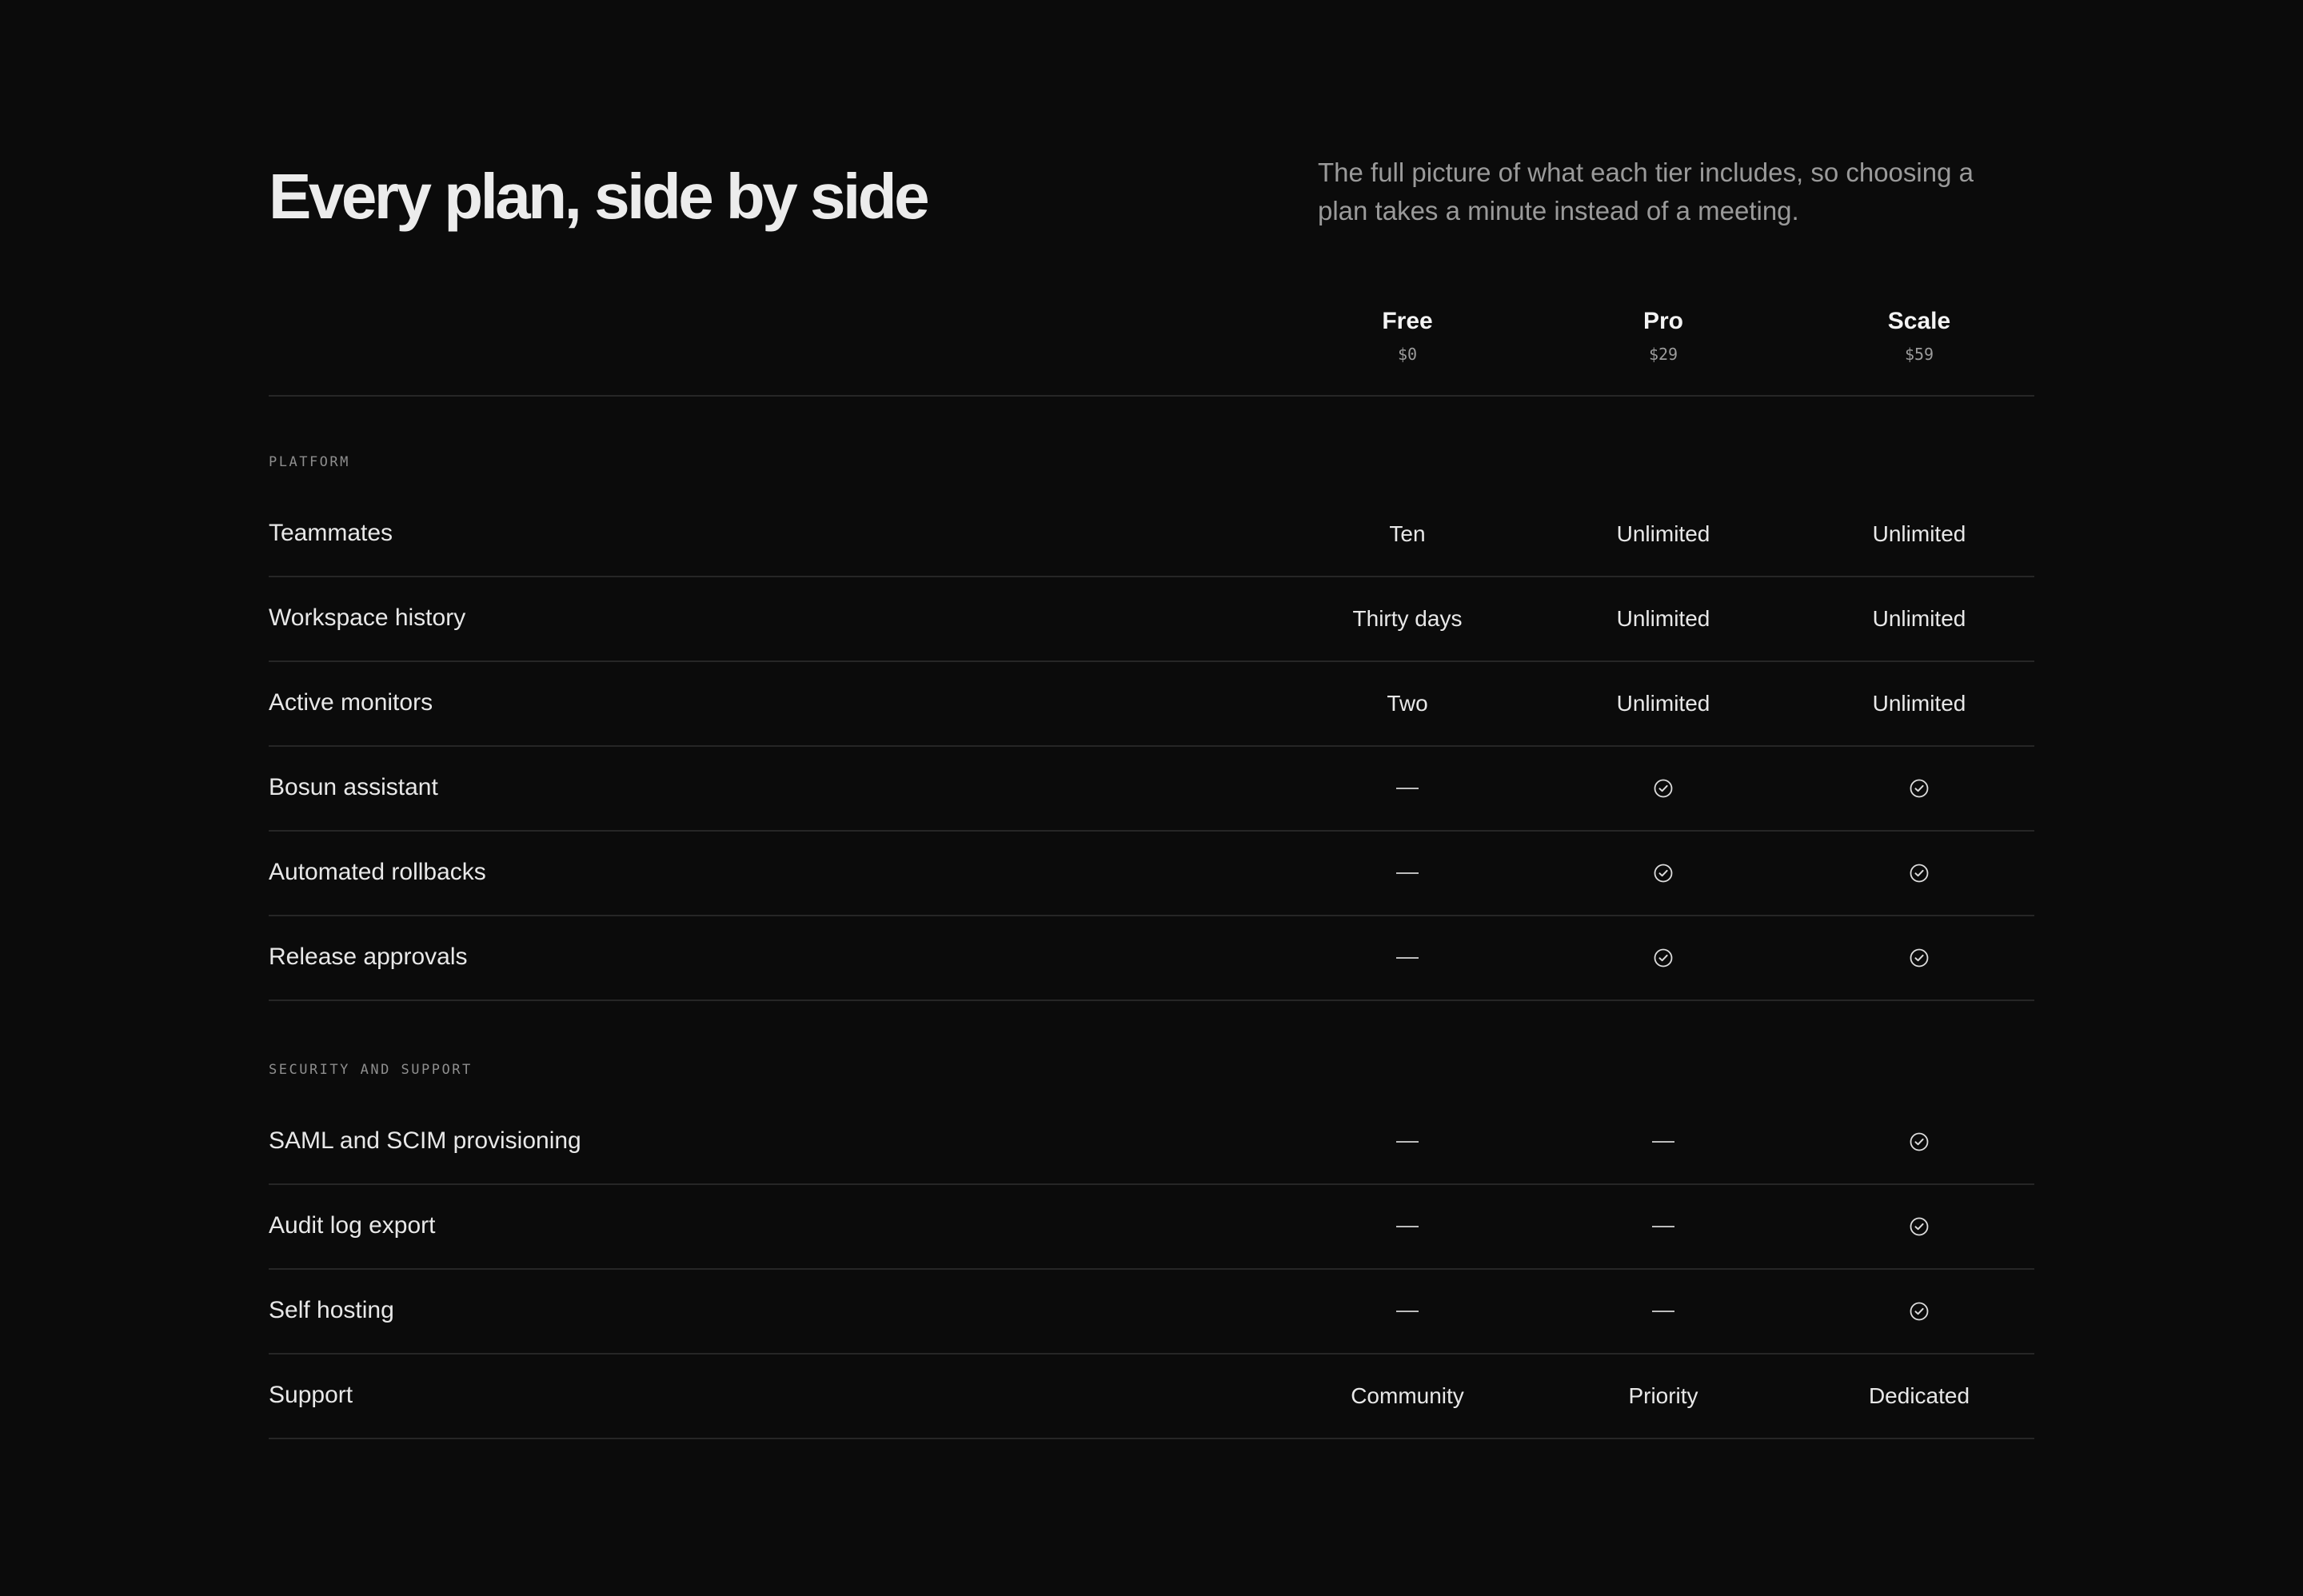  What do you see at coordinates (1151, 535) in the screenshot?
I see `feature-row: Teammates Ten Unlimited Unlimited` at bounding box center [1151, 535].